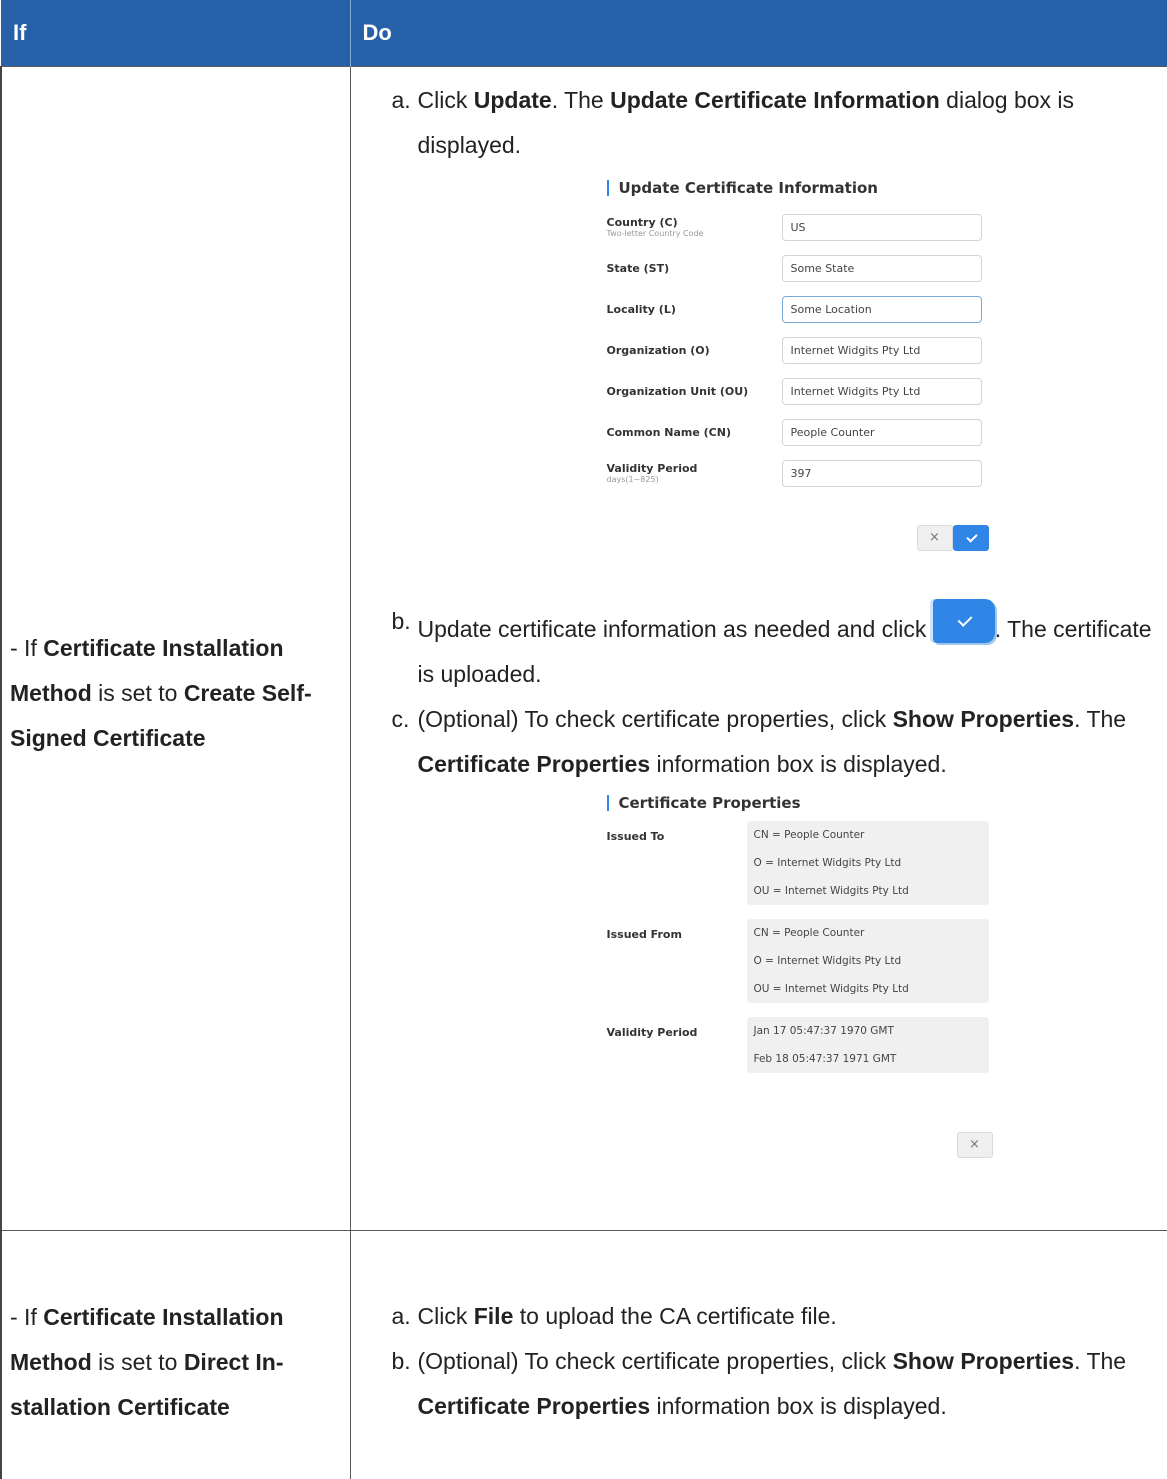 This screenshot has width=1167, height=1479. What do you see at coordinates (882, 227) in the screenshot?
I see `field-input: US` at bounding box center [882, 227].